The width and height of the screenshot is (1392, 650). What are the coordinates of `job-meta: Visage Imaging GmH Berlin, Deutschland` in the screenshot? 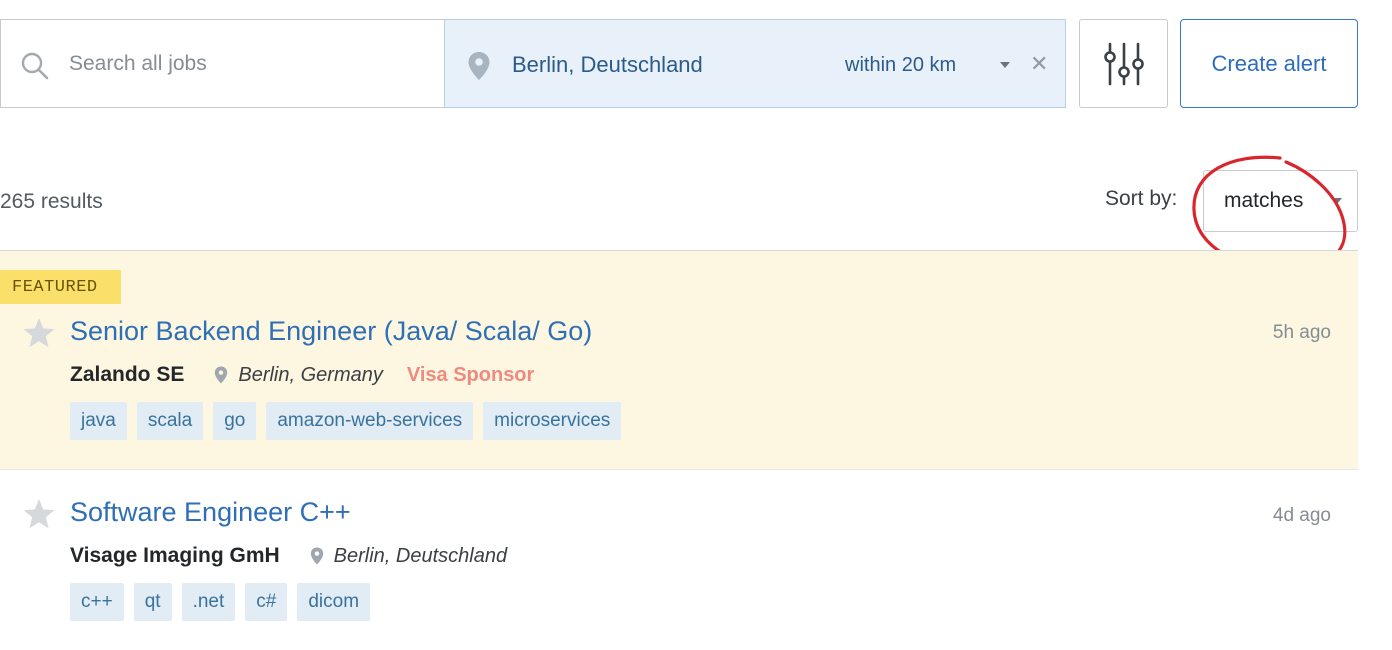 It's located at (288, 556).